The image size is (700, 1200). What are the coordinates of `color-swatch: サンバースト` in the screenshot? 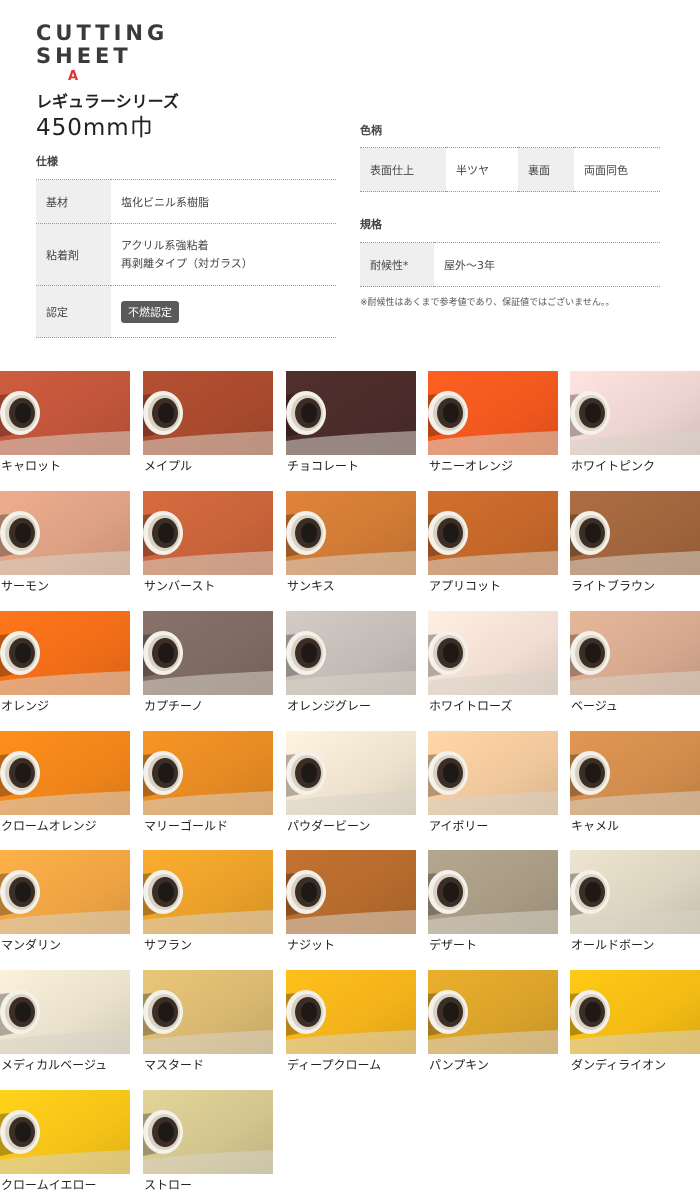 It's located at (208, 543).